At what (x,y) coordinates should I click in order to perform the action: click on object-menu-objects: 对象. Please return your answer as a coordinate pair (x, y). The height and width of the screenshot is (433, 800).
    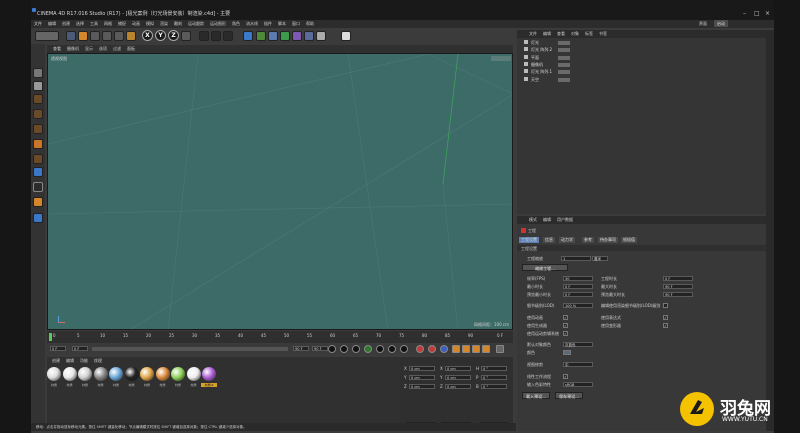
    Looking at the image, I should click on (575, 34).